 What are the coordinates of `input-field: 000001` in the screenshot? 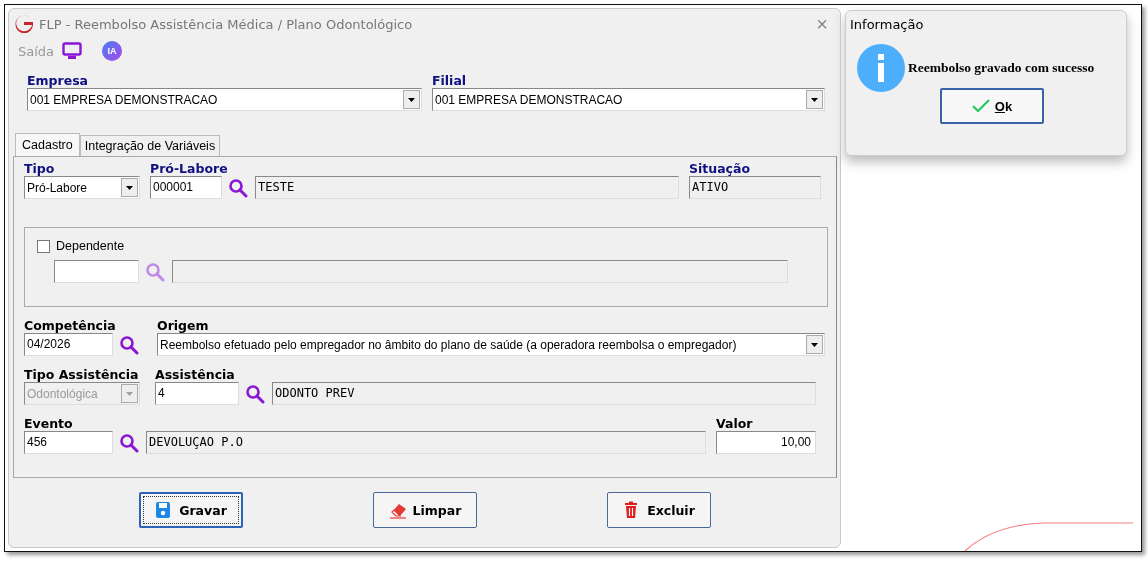 It's located at (186, 187).